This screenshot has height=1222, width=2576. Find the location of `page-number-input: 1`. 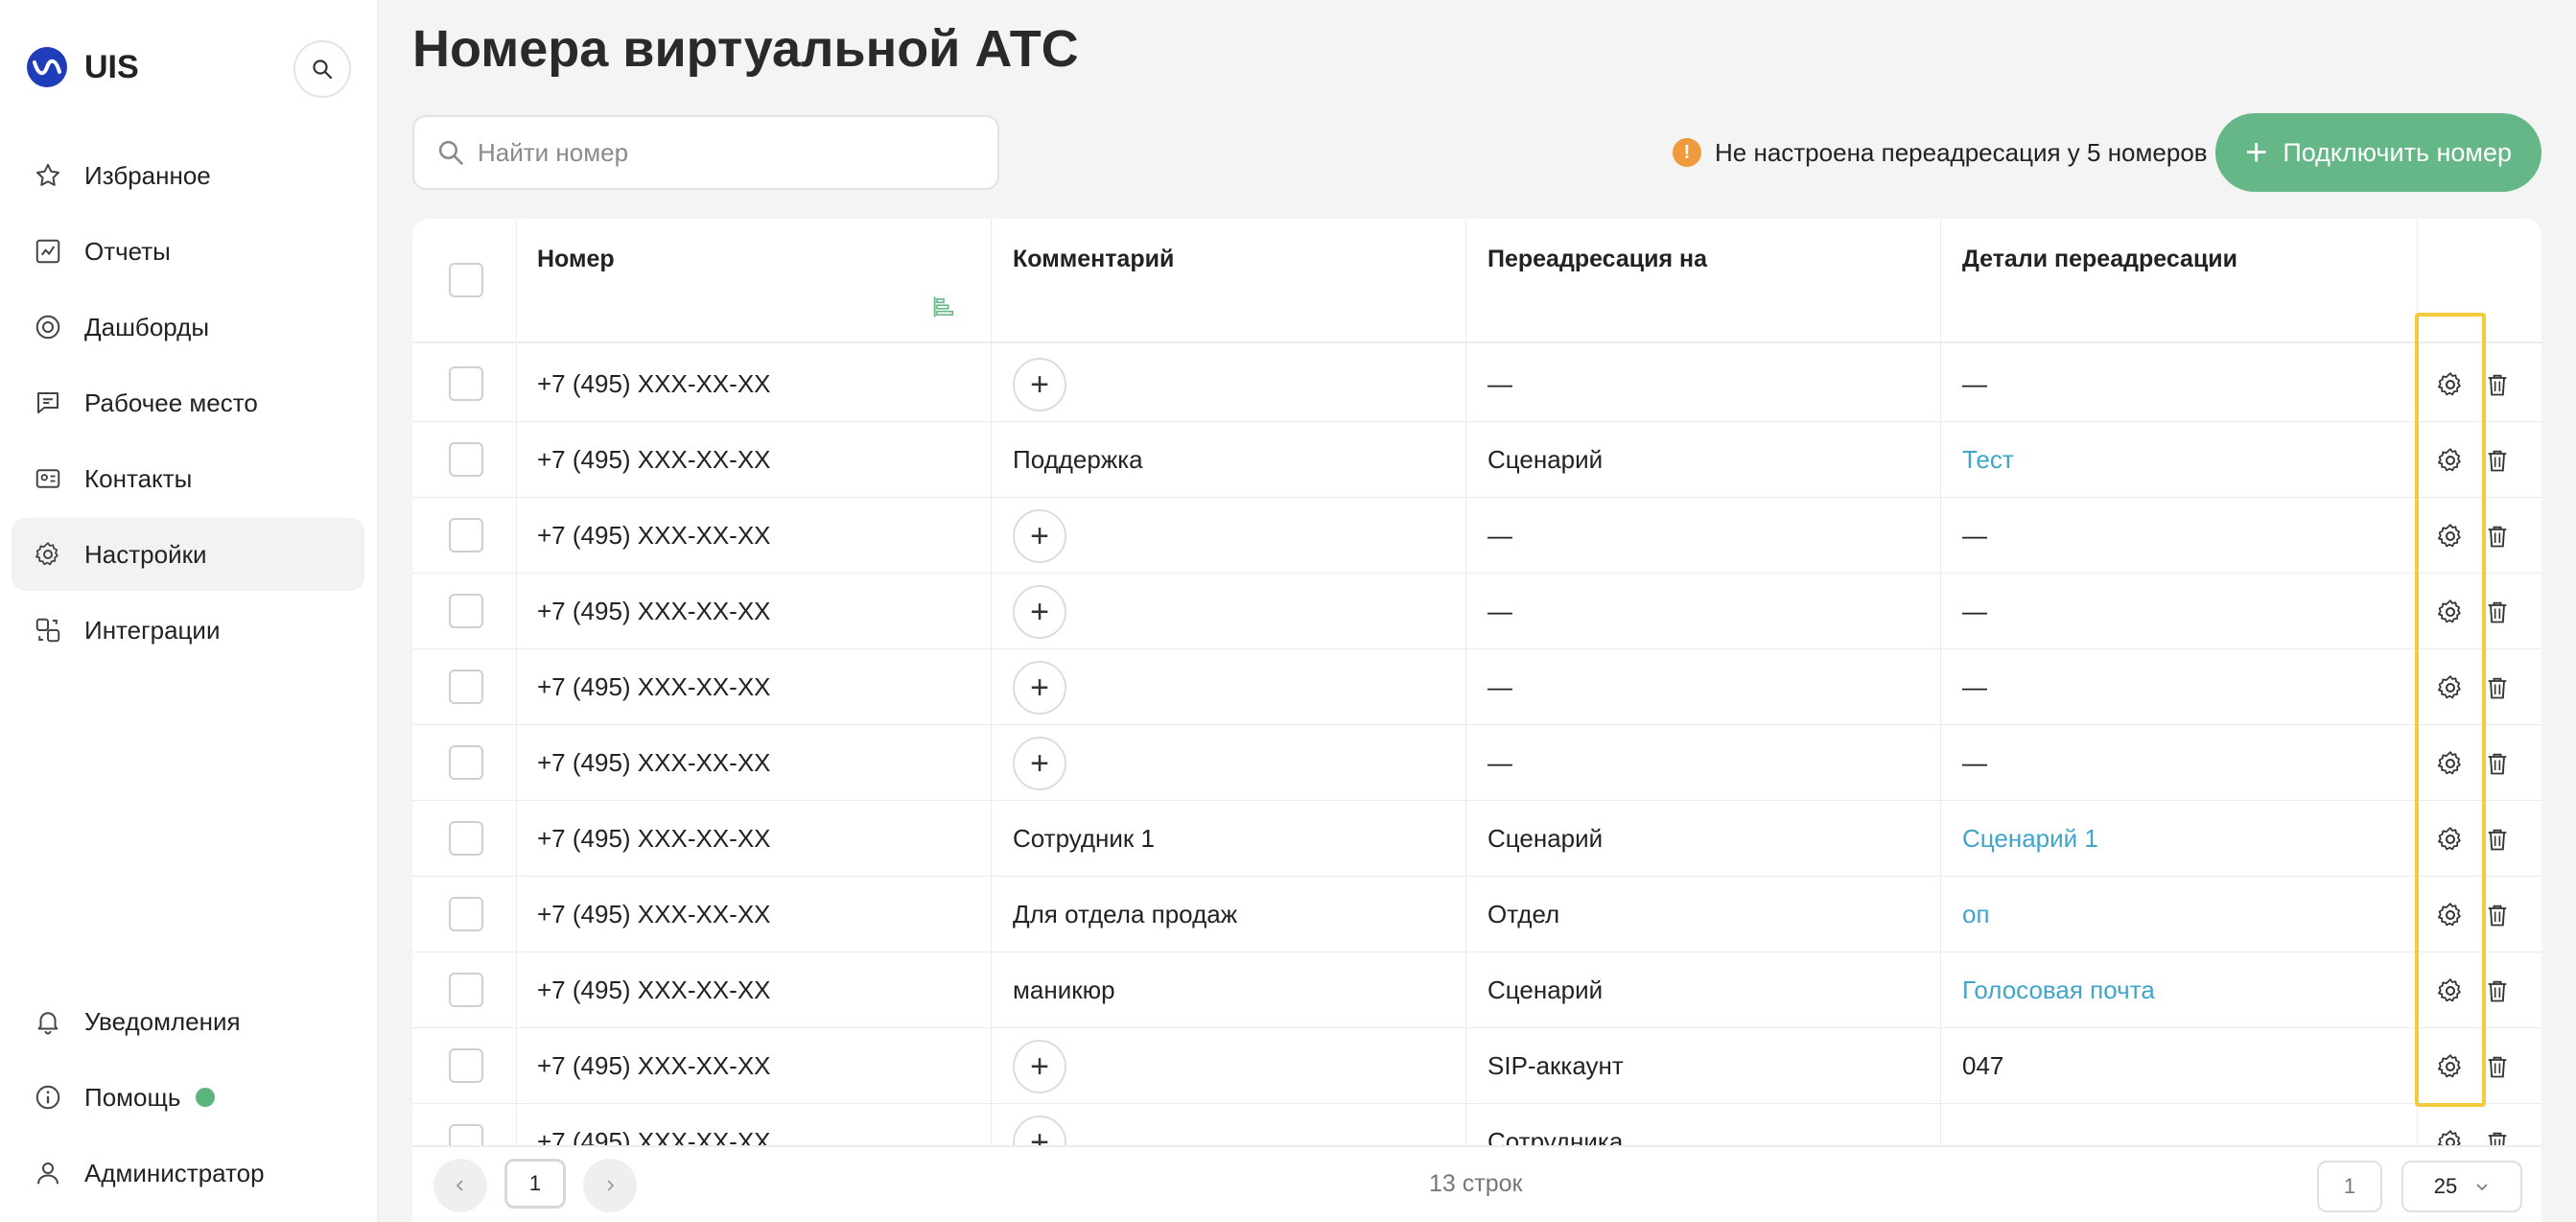

page-number-input: 1 is located at coordinates (2349, 1186).